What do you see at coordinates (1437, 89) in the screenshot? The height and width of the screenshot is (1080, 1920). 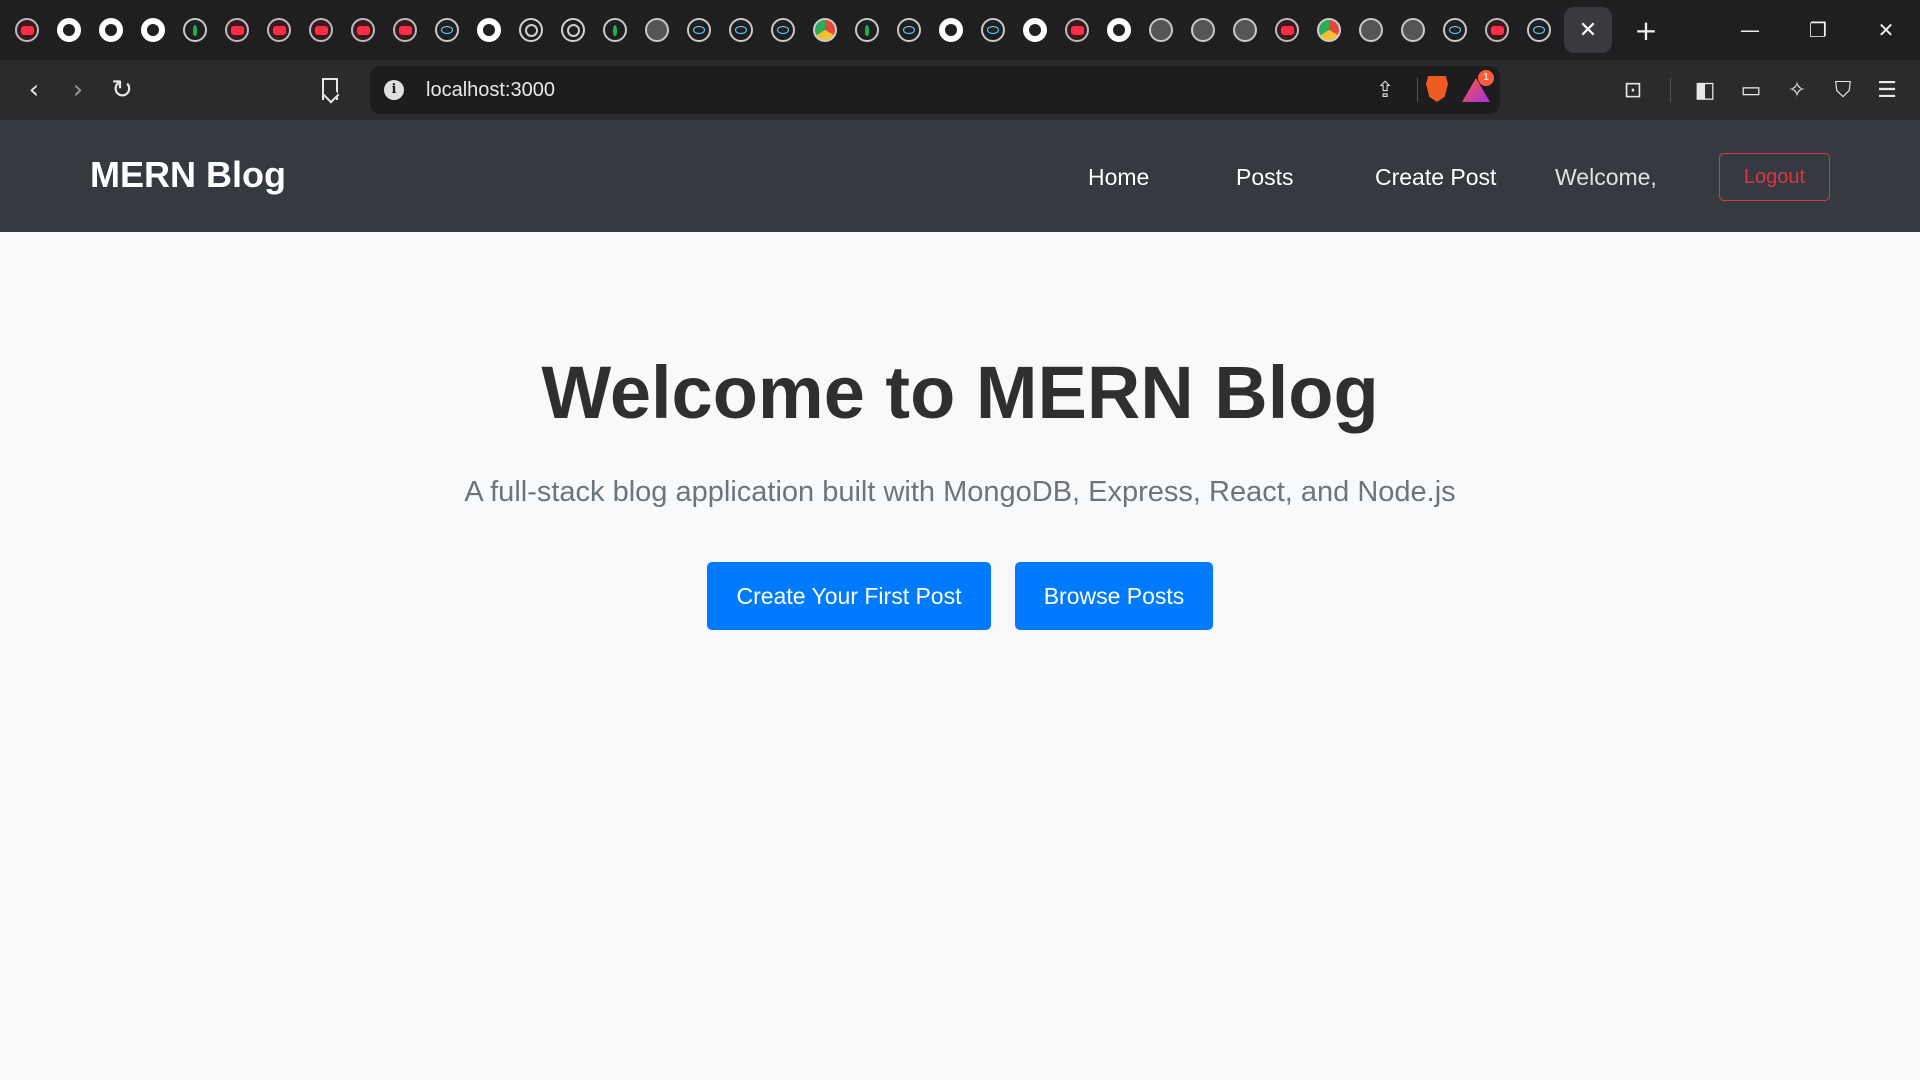 I see `brave-shields-icon` at bounding box center [1437, 89].